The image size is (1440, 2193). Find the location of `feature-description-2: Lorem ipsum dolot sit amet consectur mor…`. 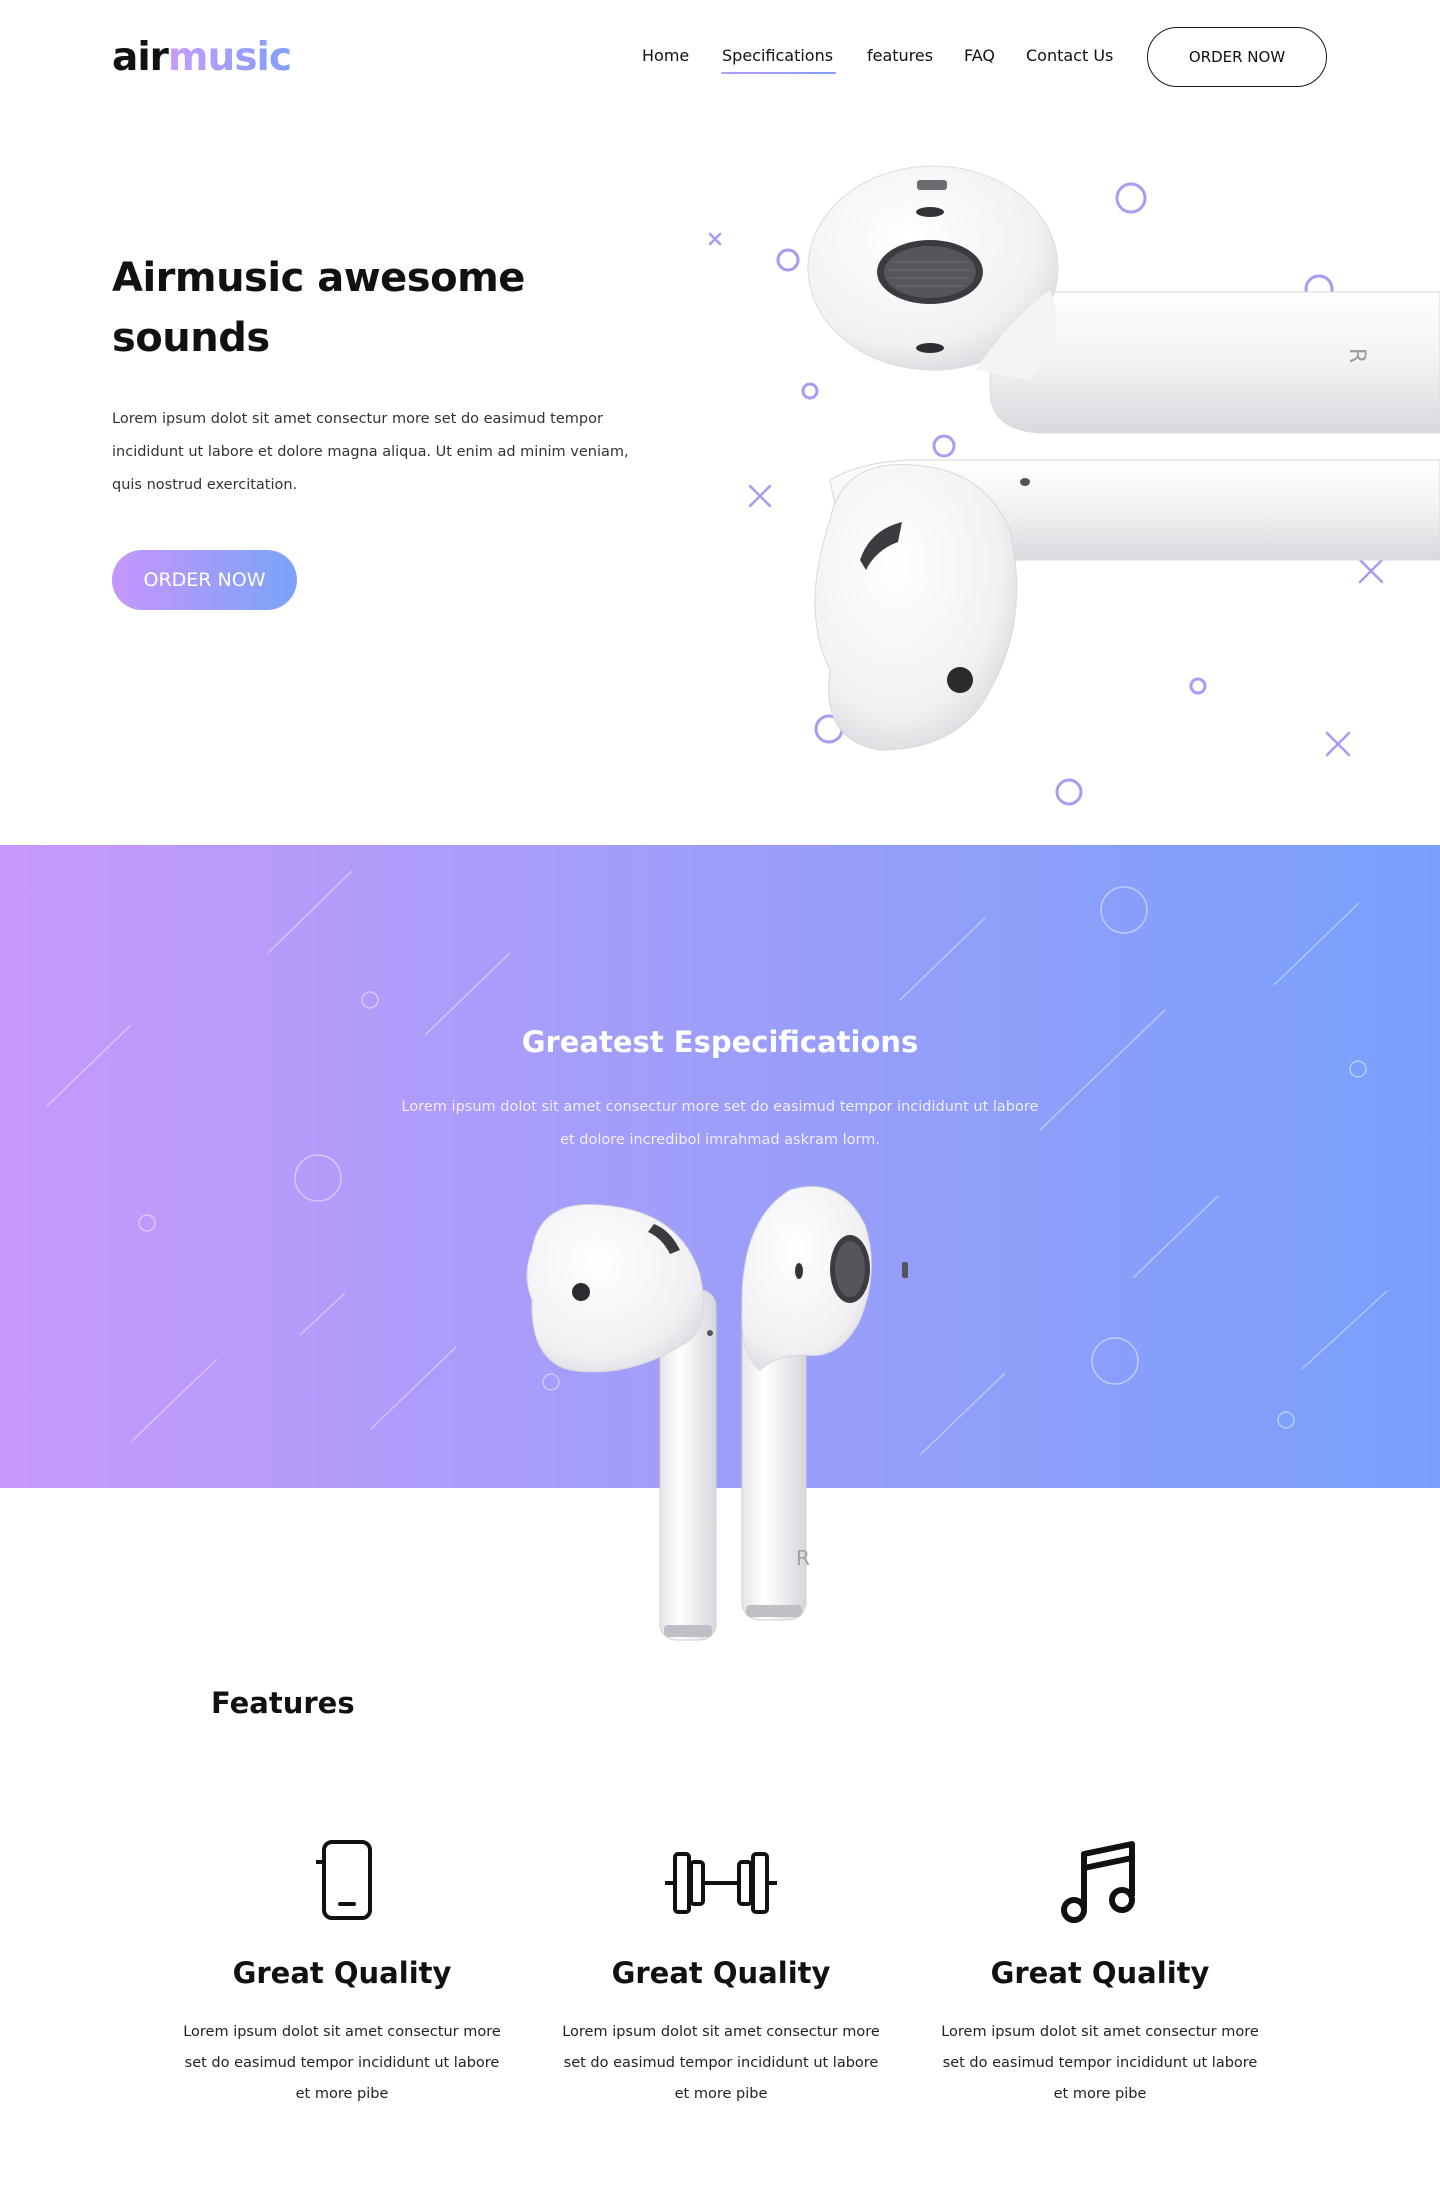

feature-description-2: Lorem ipsum dolot sit amet consectur mor… is located at coordinates (721, 2063).